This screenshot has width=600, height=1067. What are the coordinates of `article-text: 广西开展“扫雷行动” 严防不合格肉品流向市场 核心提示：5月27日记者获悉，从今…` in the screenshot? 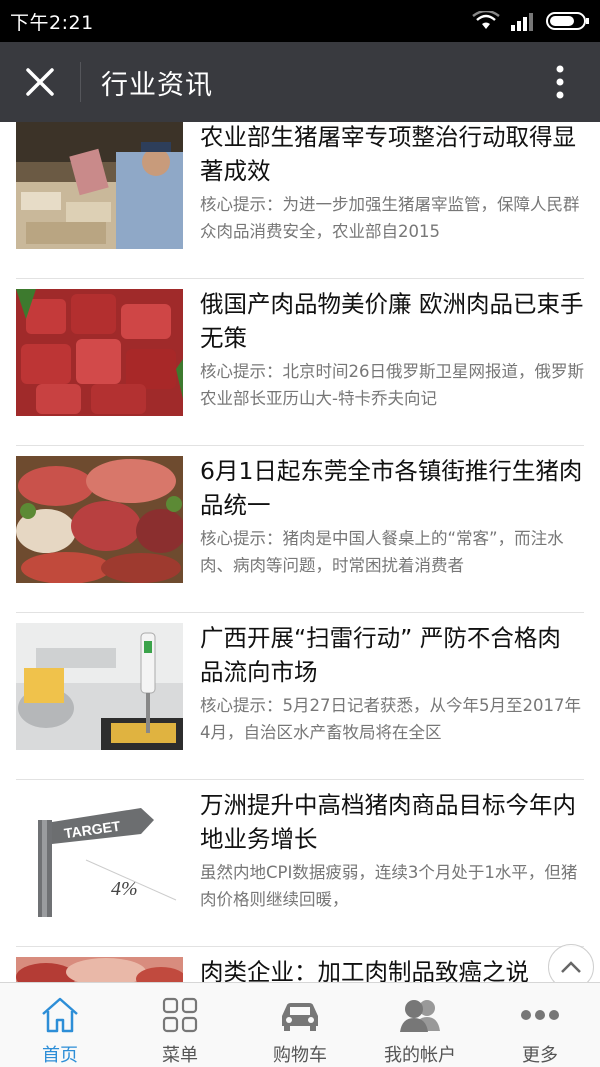 It's located at (392, 696).